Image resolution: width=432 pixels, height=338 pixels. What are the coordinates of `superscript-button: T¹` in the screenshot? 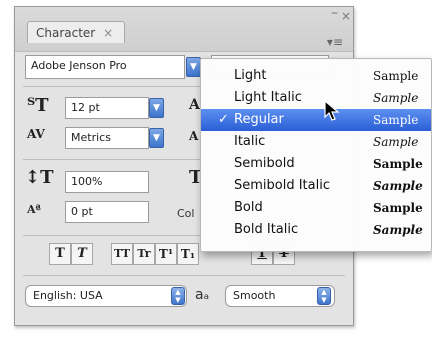 It's located at (166, 254).